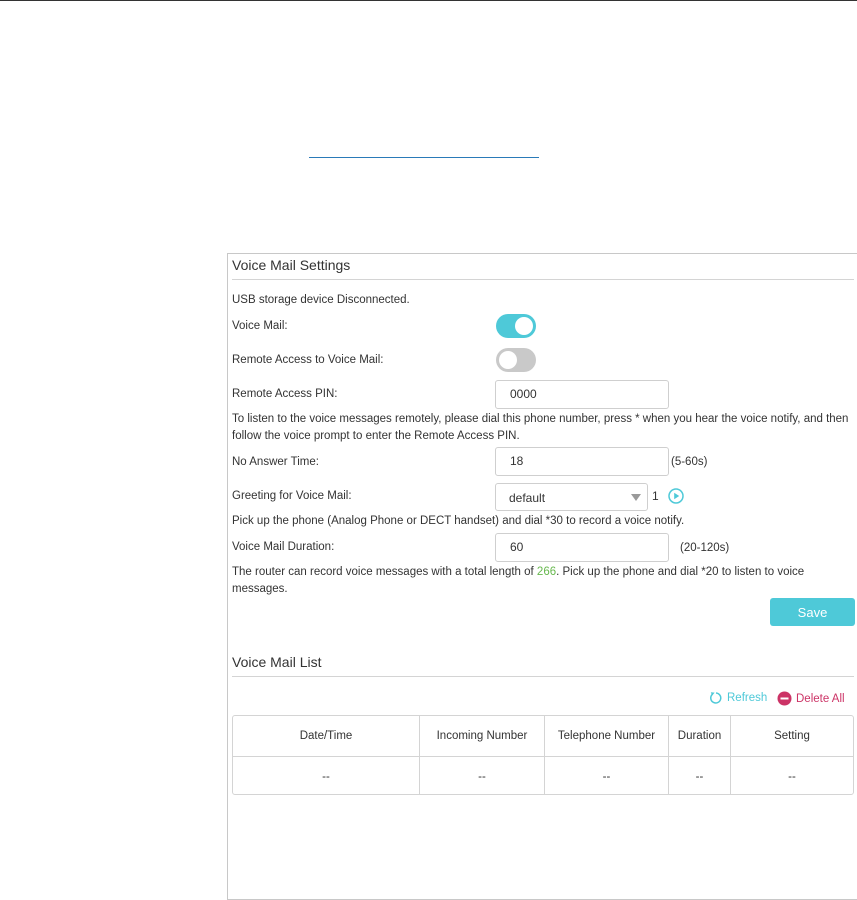  I want to click on no-answer-input: 18, so click(582, 461).